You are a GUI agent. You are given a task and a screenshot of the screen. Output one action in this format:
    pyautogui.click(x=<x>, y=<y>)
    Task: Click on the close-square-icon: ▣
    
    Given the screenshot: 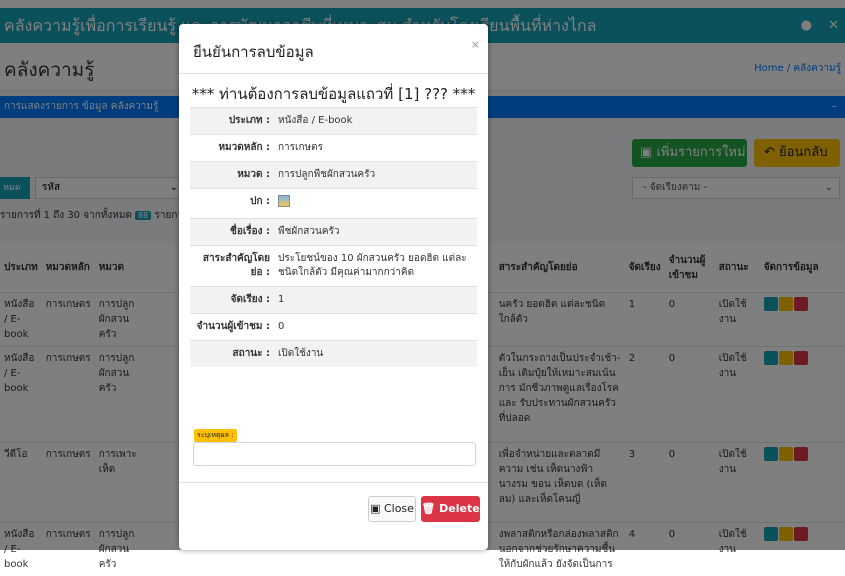 What is the action you would take?
    pyautogui.click(x=375, y=508)
    